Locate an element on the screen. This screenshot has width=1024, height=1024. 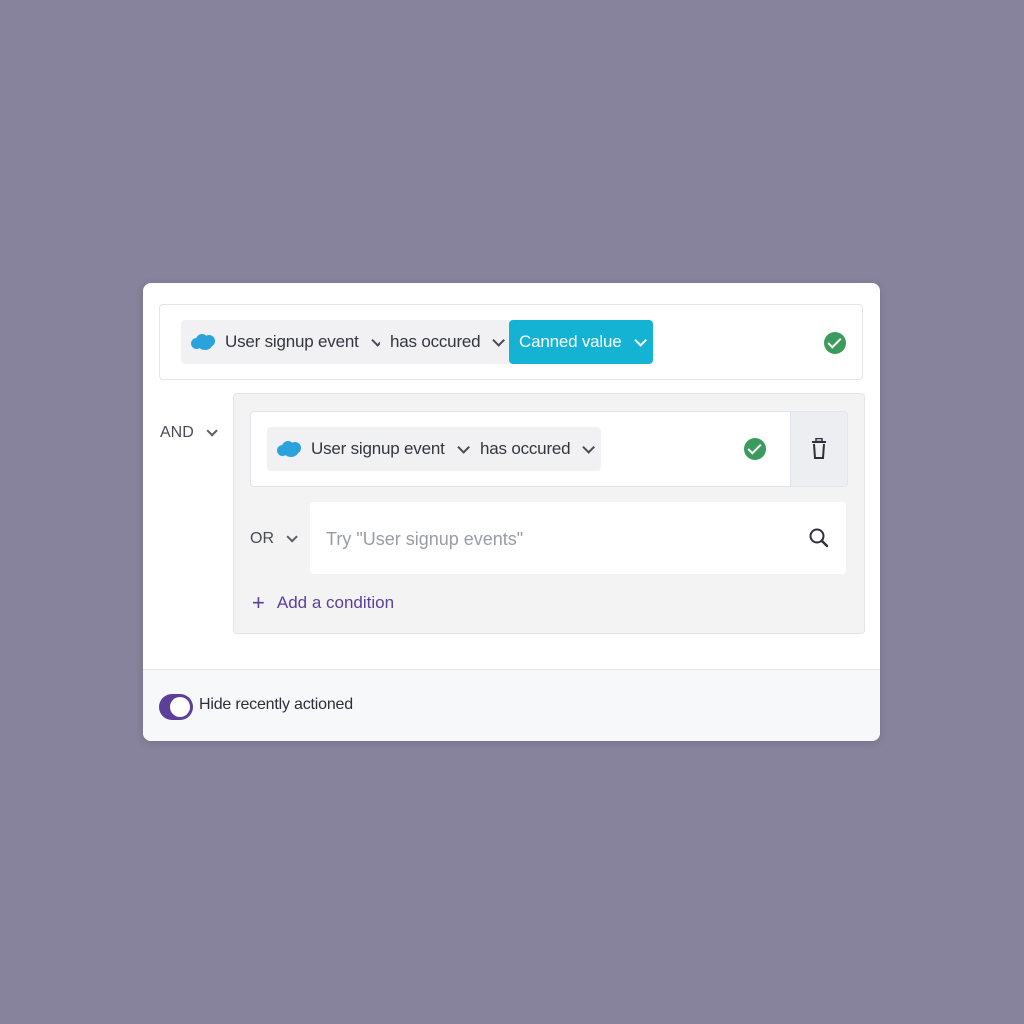
operator-select: has occured is located at coordinates (446, 342).